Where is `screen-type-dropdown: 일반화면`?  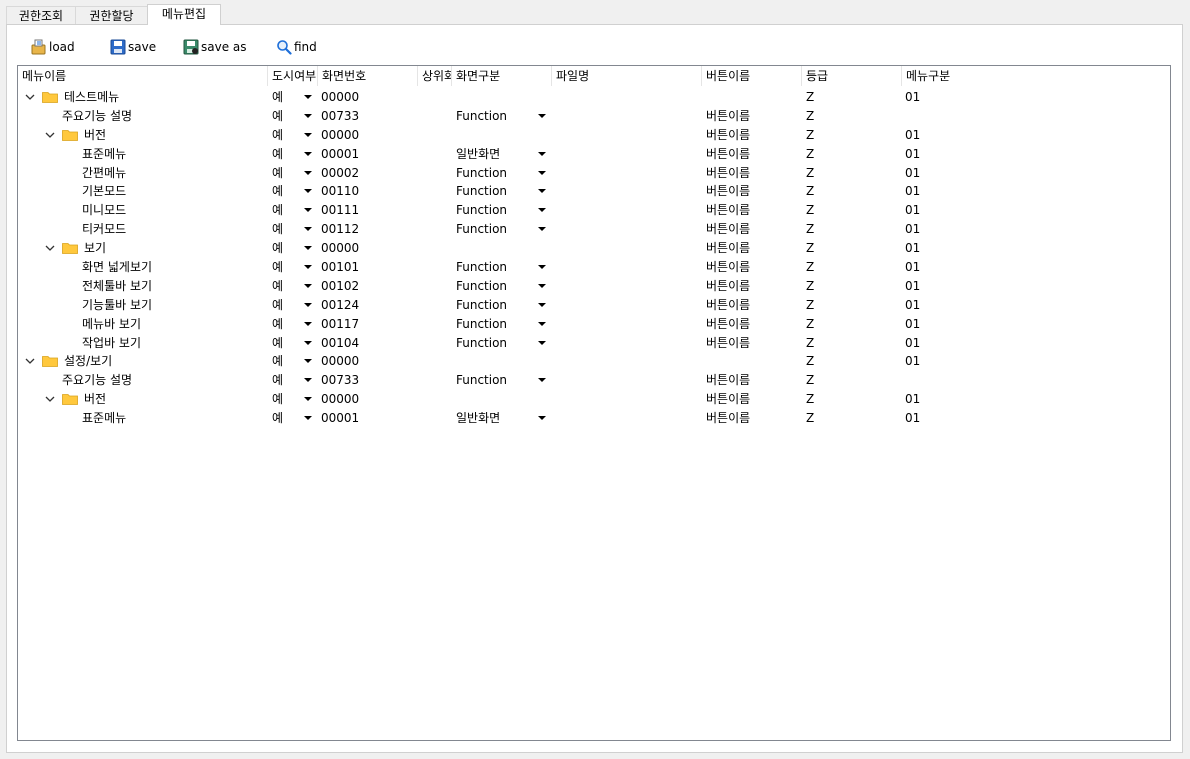
screen-type-dropdown: 일반화면 is located at coordinates (502, 418).